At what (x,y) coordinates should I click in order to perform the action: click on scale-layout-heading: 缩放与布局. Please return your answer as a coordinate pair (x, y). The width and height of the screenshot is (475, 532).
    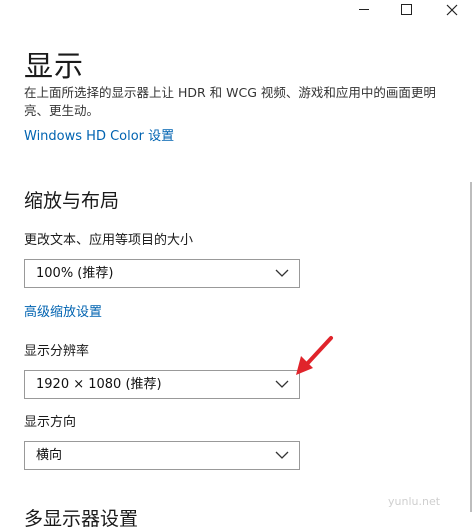
    Looking at the image, I should click on (72, 201).